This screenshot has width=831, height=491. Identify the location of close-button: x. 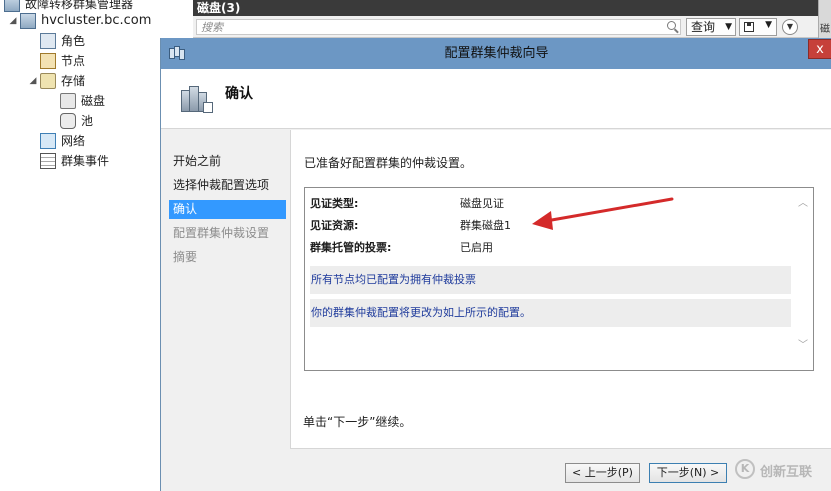
(819, 49).